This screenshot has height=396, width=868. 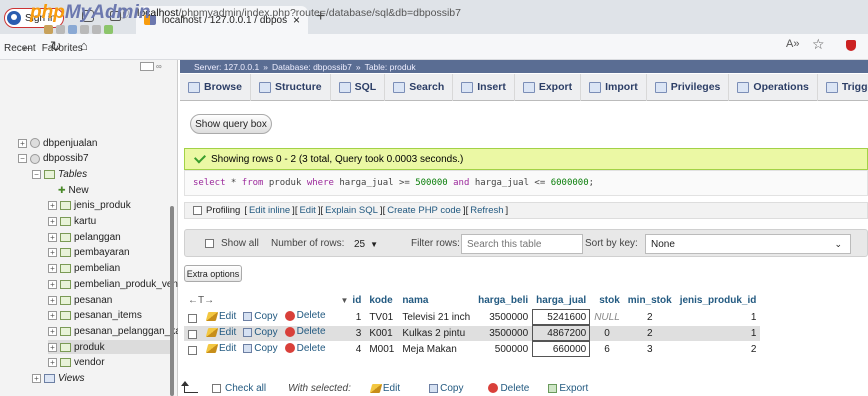 What do you see at coordinates (312, 67) in the screenshot?
I see `breadcrumb-database: Database: dbpossib7` at bounding box center [312, 67].